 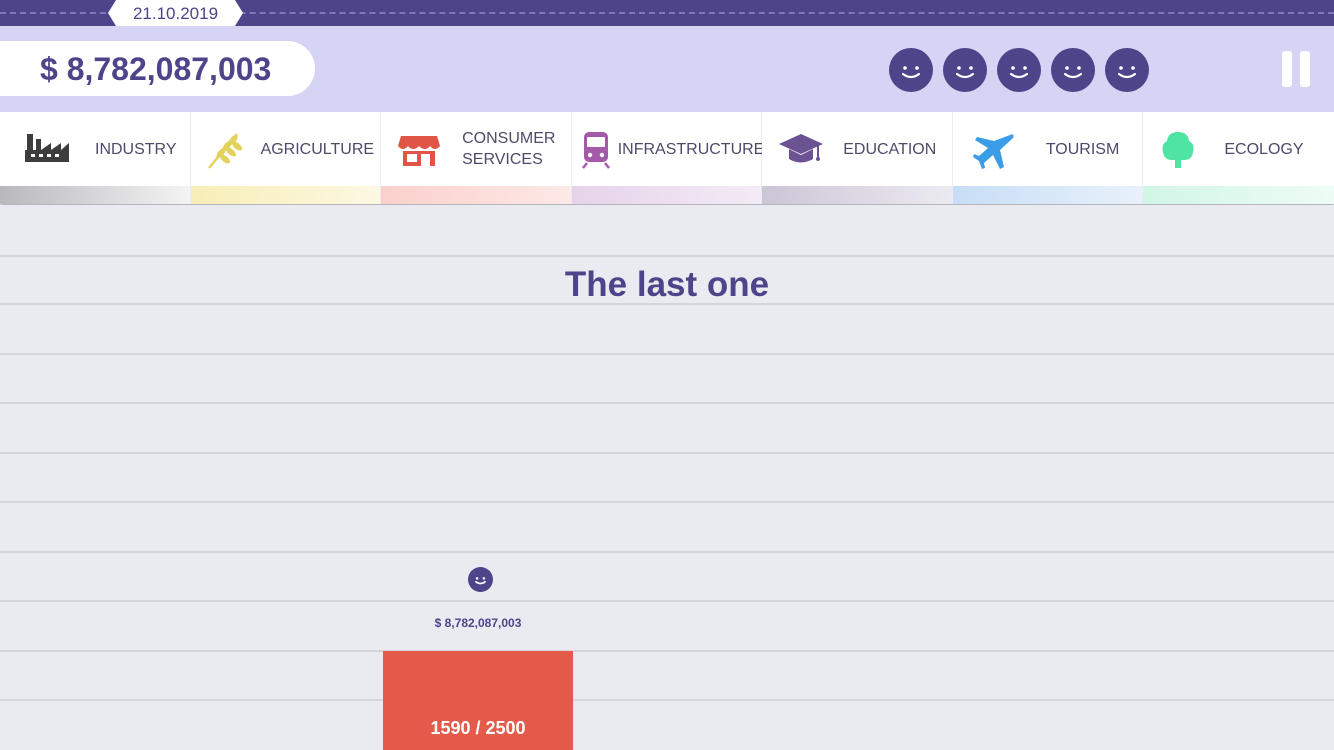 I want to click on tab-tourism: TOURISM, so click(x=1048, y=158).